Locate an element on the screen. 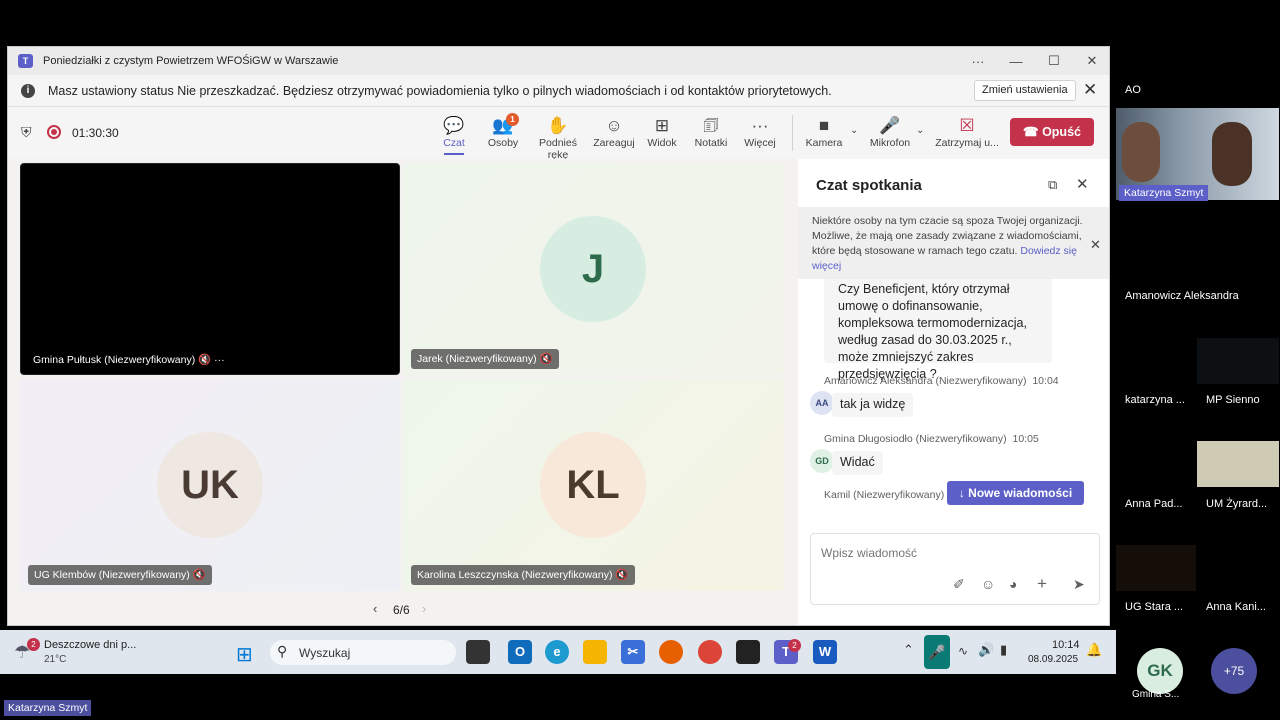 Image resolution: width=1280 pixels, height=720 pixels. message-input is located at coordinates (951, 553).